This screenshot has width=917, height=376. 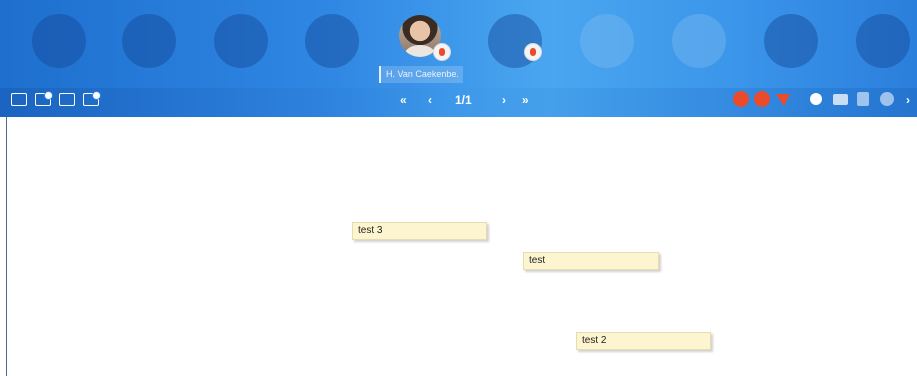 I want to click on canvas-border, so click(x=6, y=246).